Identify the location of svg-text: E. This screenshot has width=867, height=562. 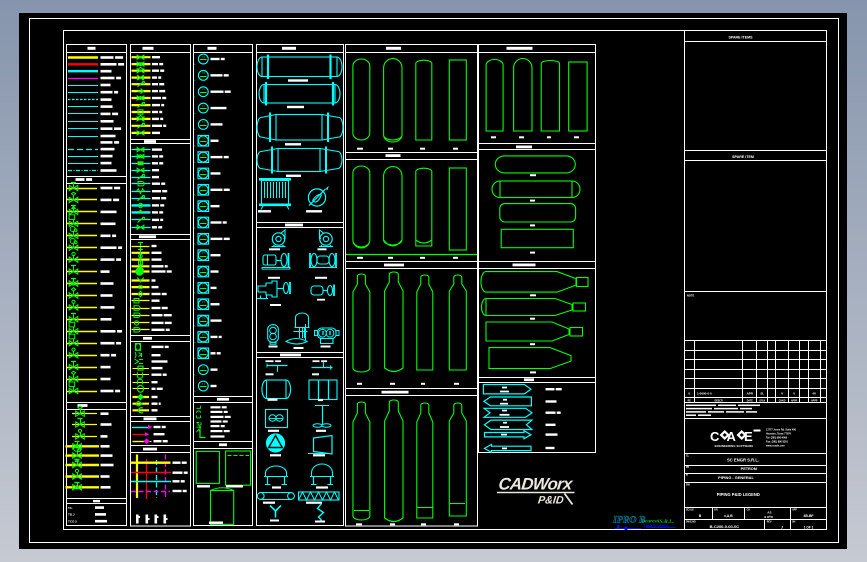
(748, 436).